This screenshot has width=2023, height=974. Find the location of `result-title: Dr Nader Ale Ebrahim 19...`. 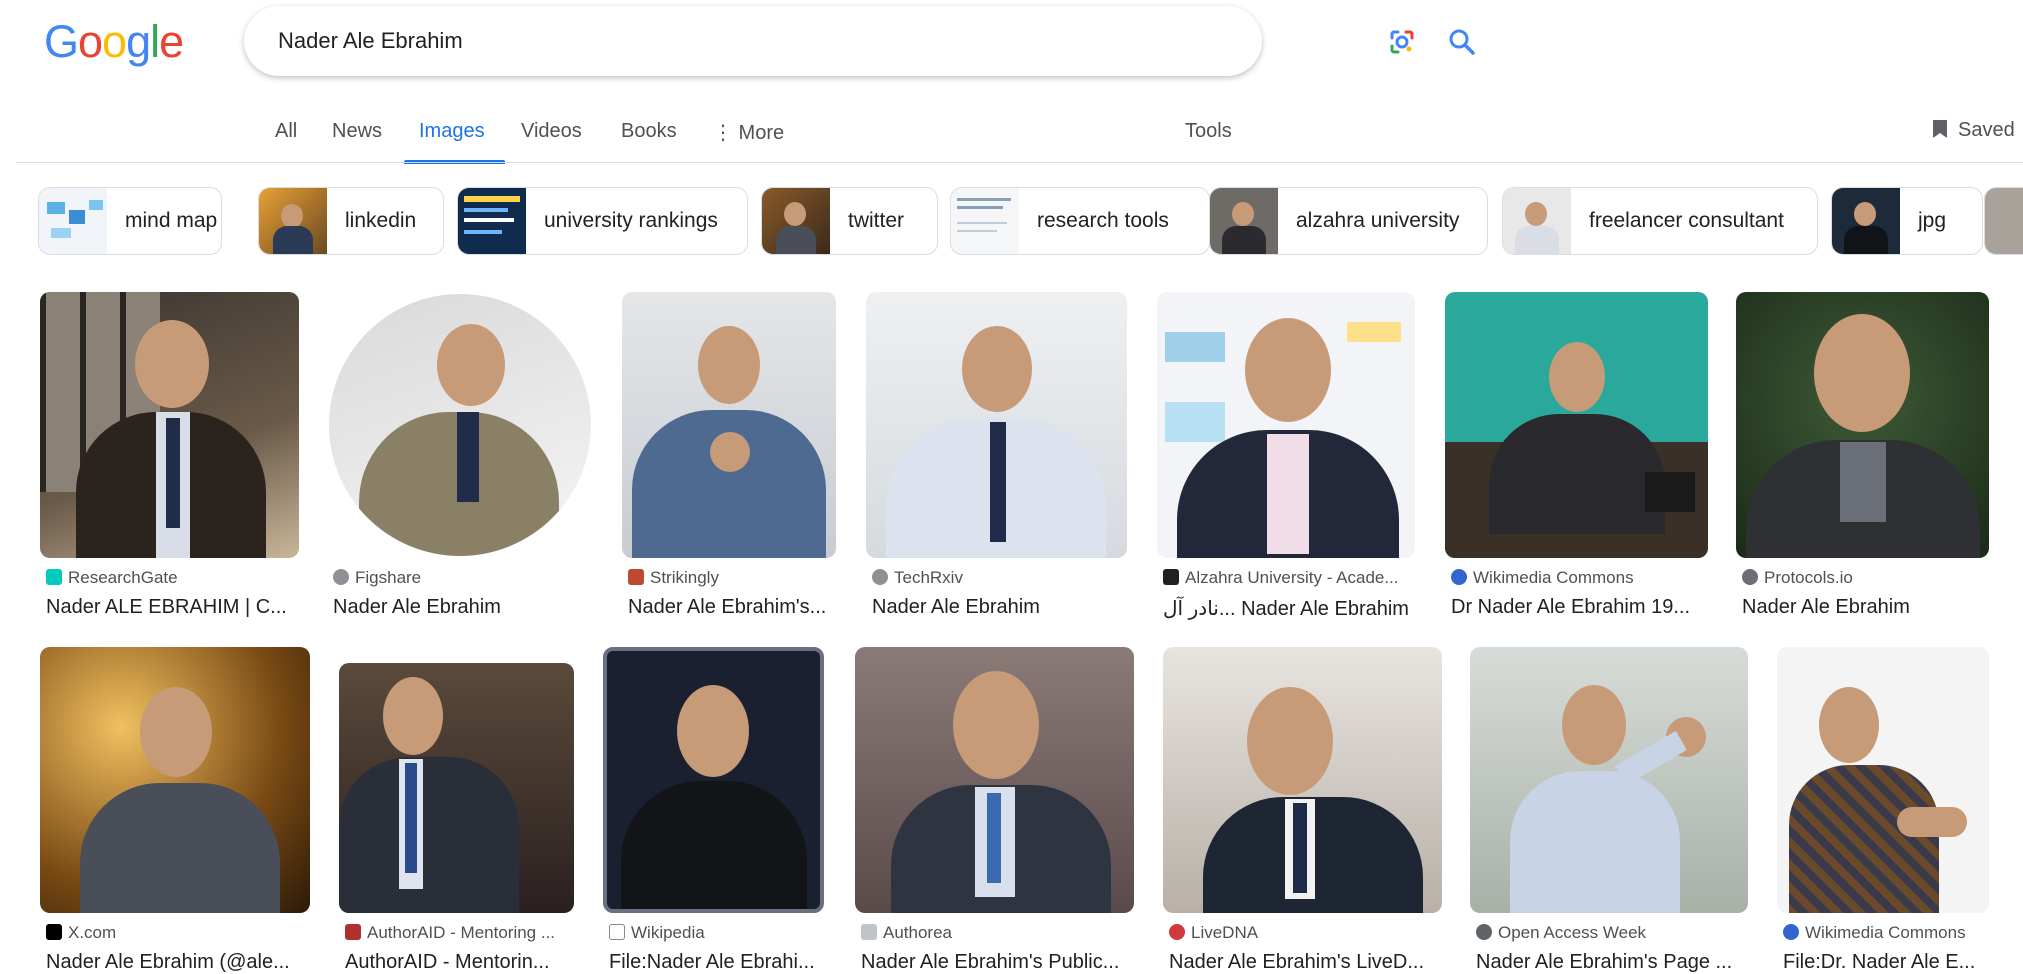

result-title: Dr Nader Ale Ebrahim 19... is located at coordinates (1570, 607).